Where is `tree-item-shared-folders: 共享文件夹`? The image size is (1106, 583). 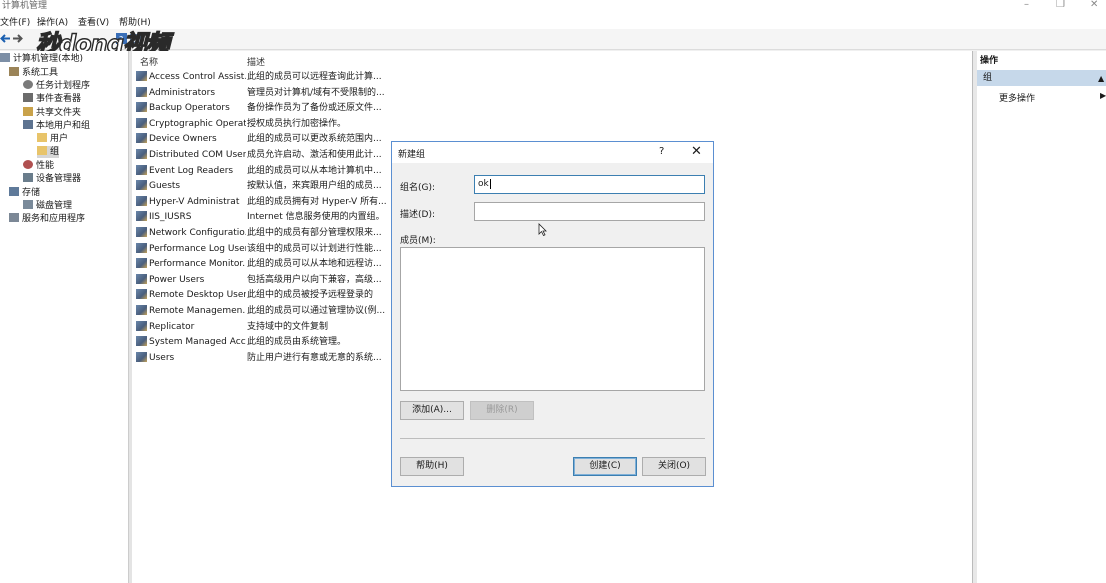
tree-item-shared-folders: 共享文件夹 is located at coordinates (52, 113).